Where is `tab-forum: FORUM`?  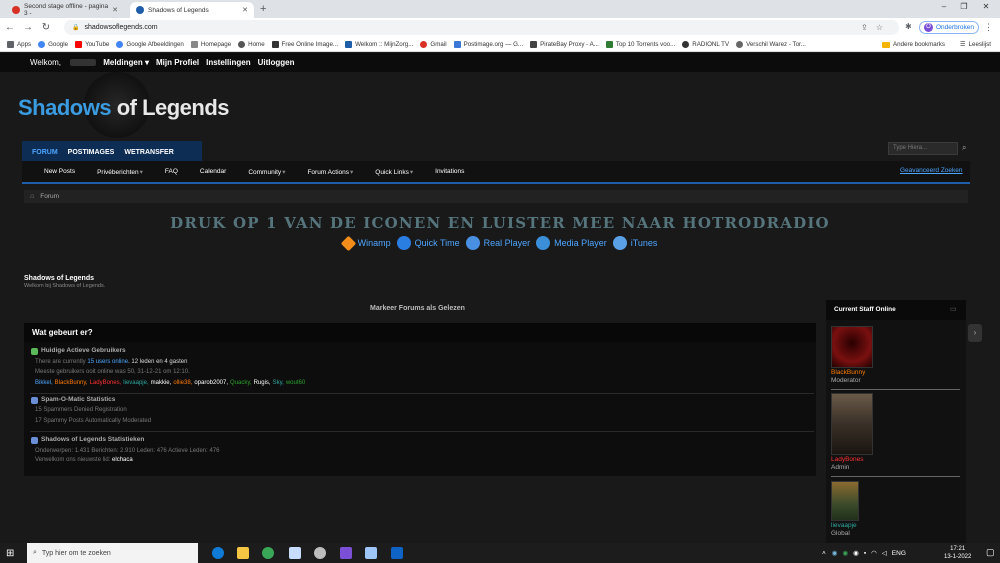
tab-forum: FORUM is located at coordinates (45, 152).